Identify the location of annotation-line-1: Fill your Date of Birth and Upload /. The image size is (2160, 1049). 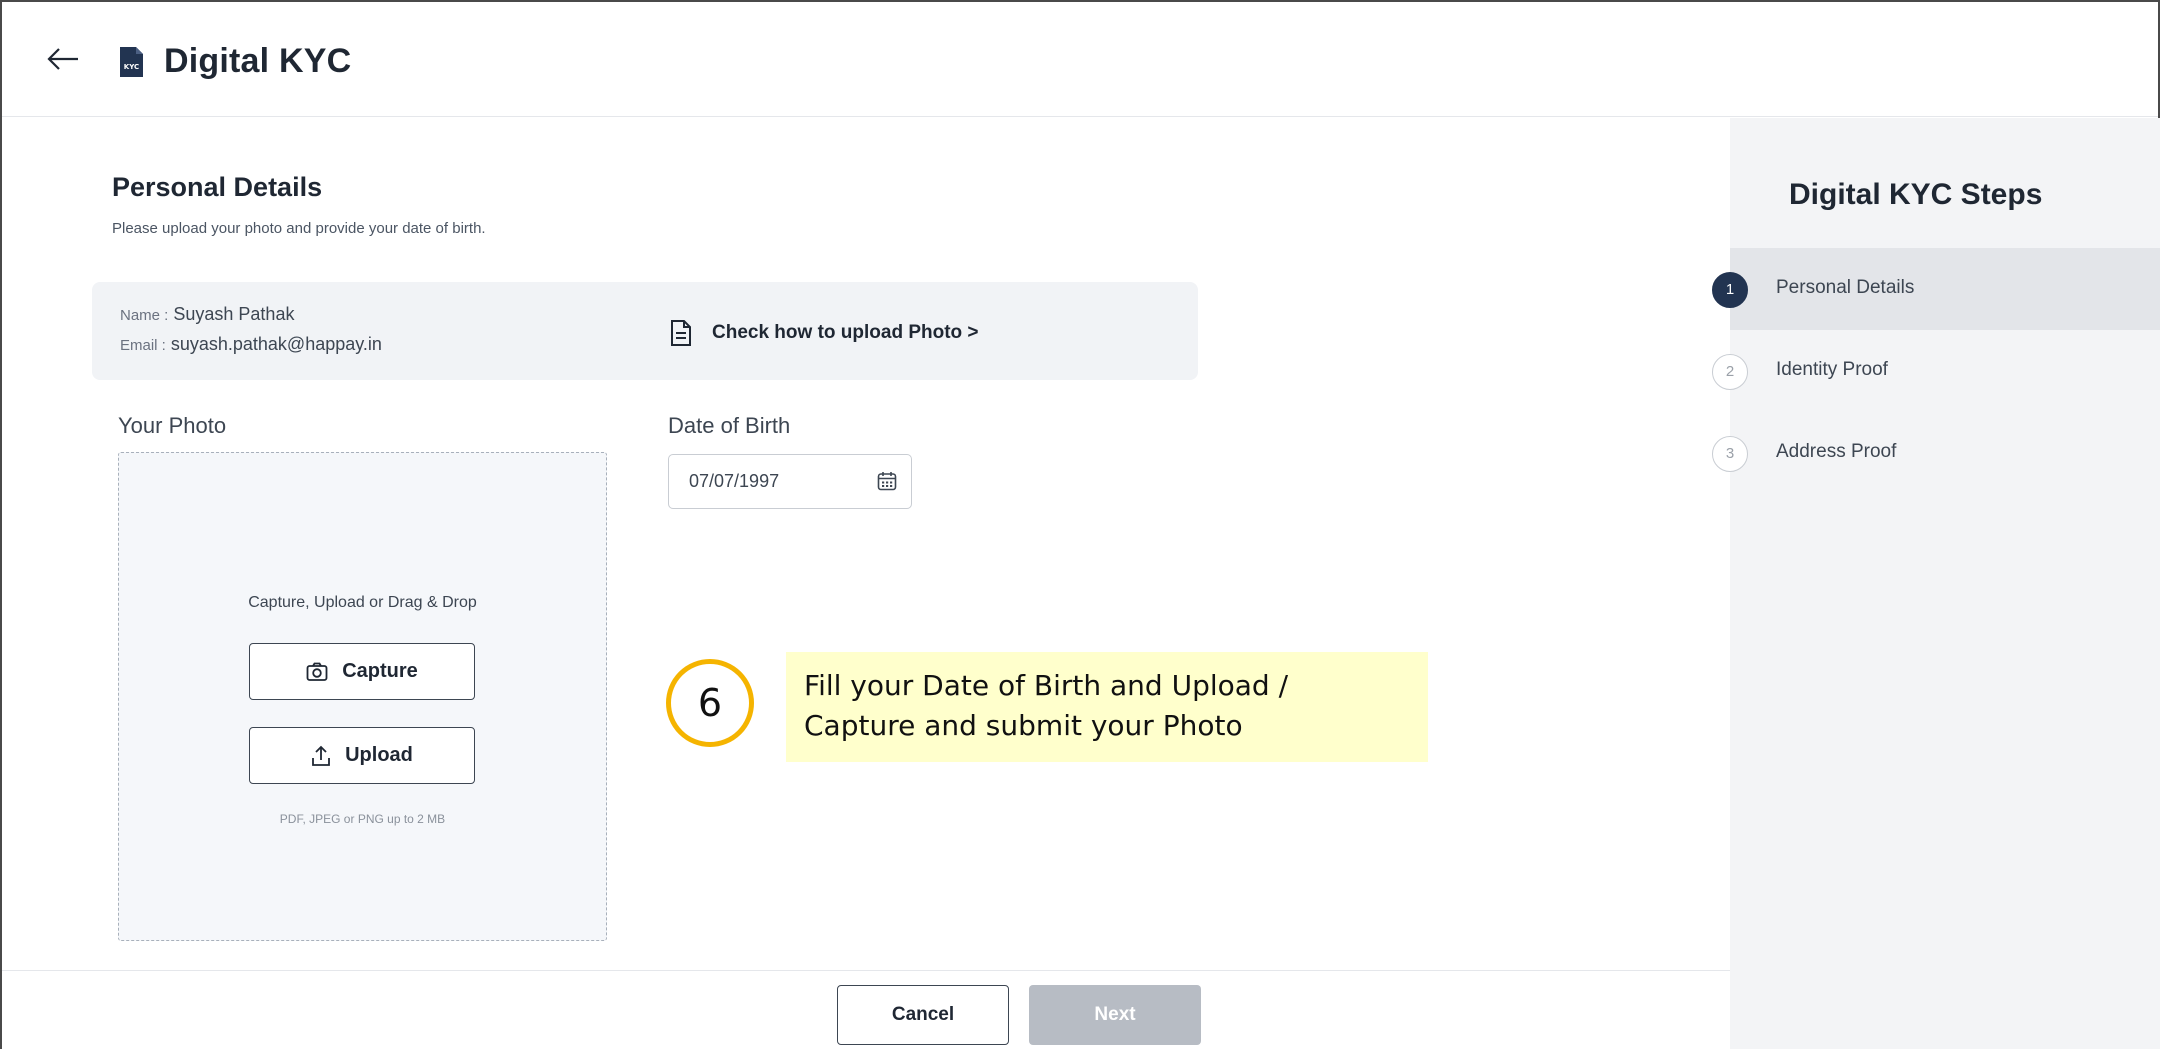
(1046, 685).